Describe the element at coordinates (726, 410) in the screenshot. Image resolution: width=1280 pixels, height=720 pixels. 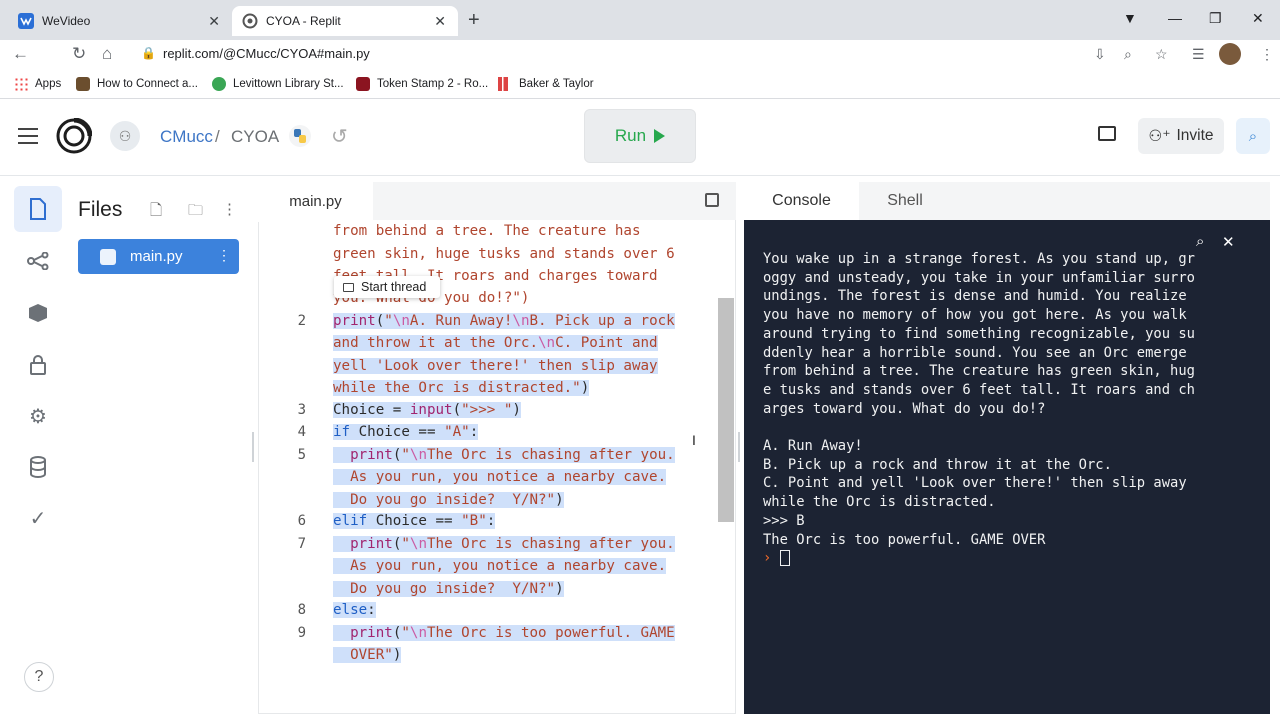
I see `editor-scrollbar` at that location.